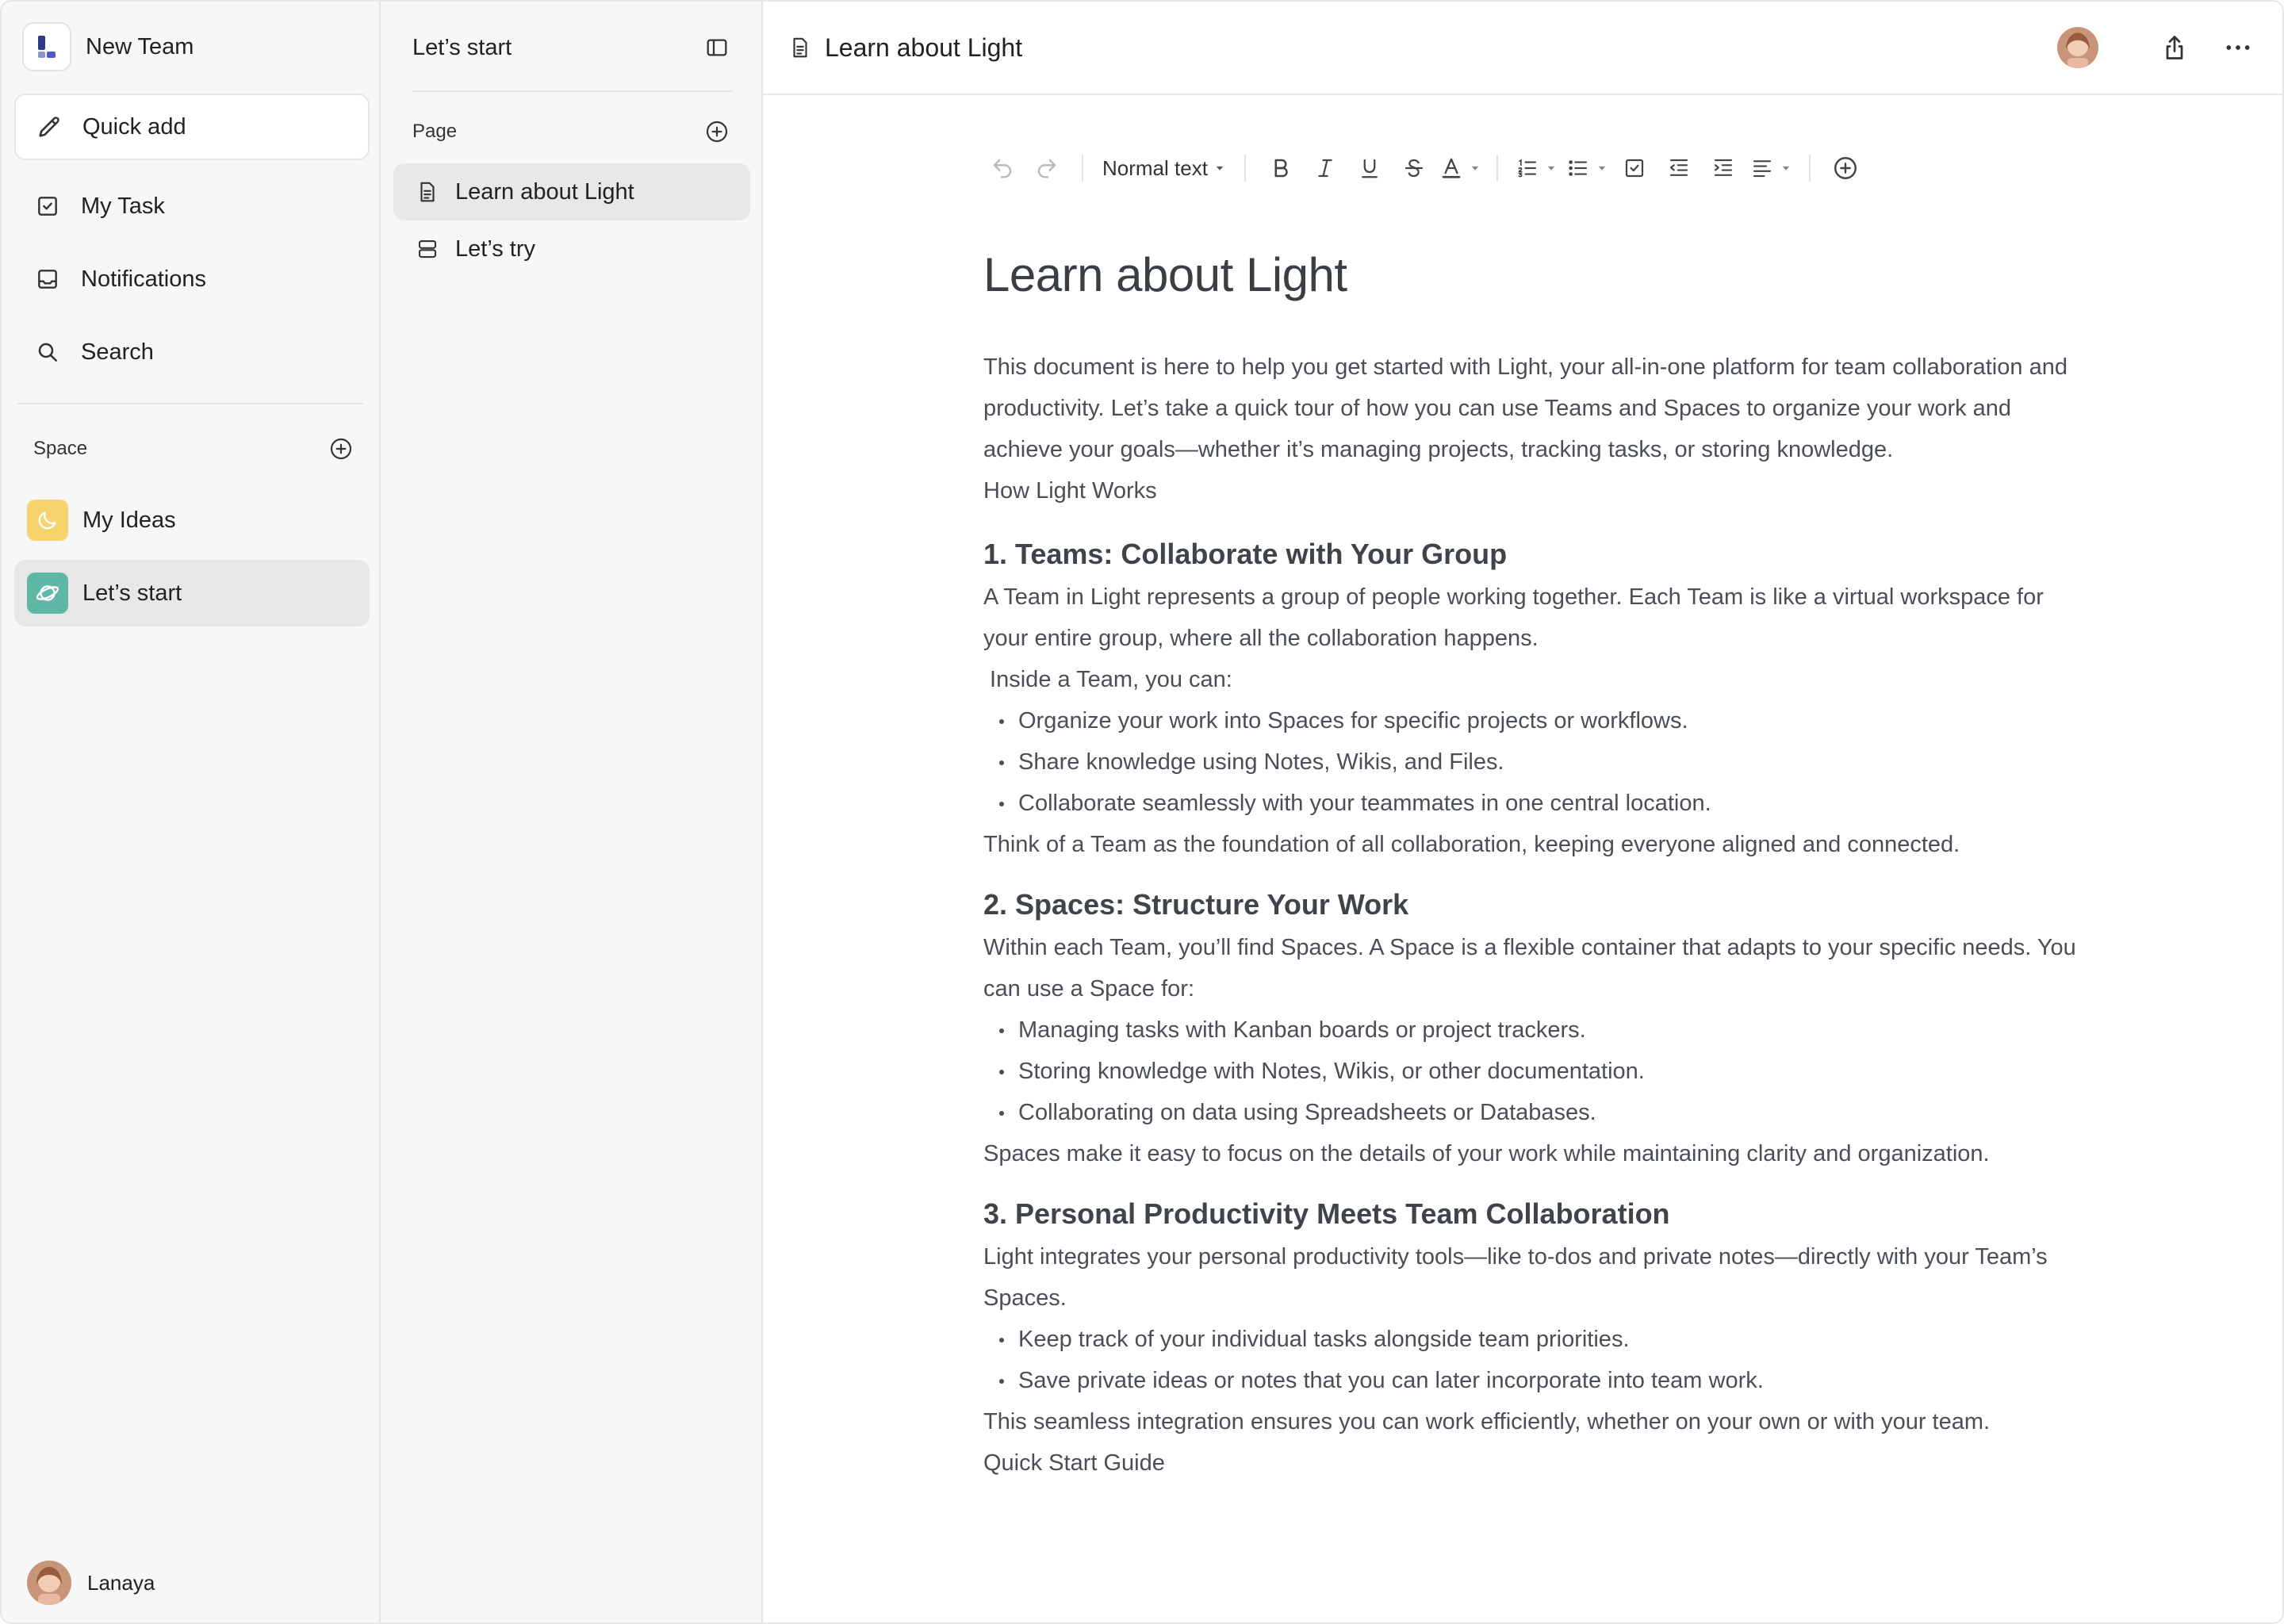 This screenshot has height=1624, width=2284. I want to click on numbered-list-button, so click(1536, 168).